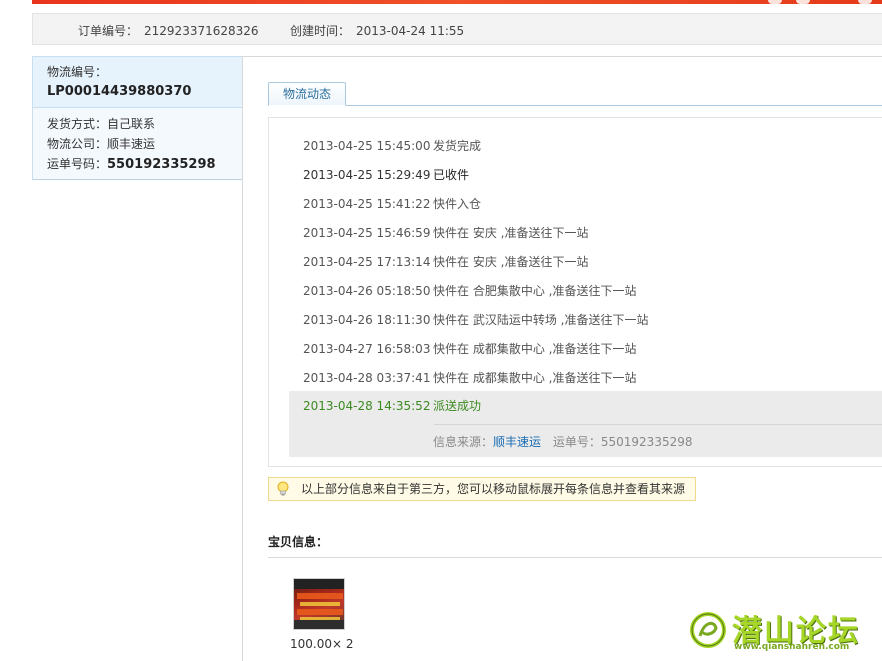 The width and height of the screenshot is (882, 661). Describe the element at coordinates (457, 406) in the screenshot. I see `track-text: 派送成功` at that location.